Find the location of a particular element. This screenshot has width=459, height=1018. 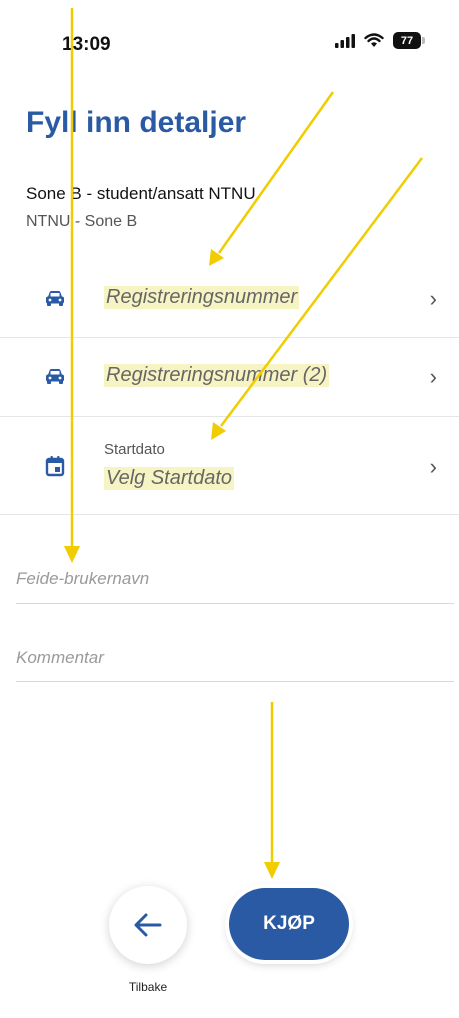

battery-icon: 77 is located at coordinates (409, 40).